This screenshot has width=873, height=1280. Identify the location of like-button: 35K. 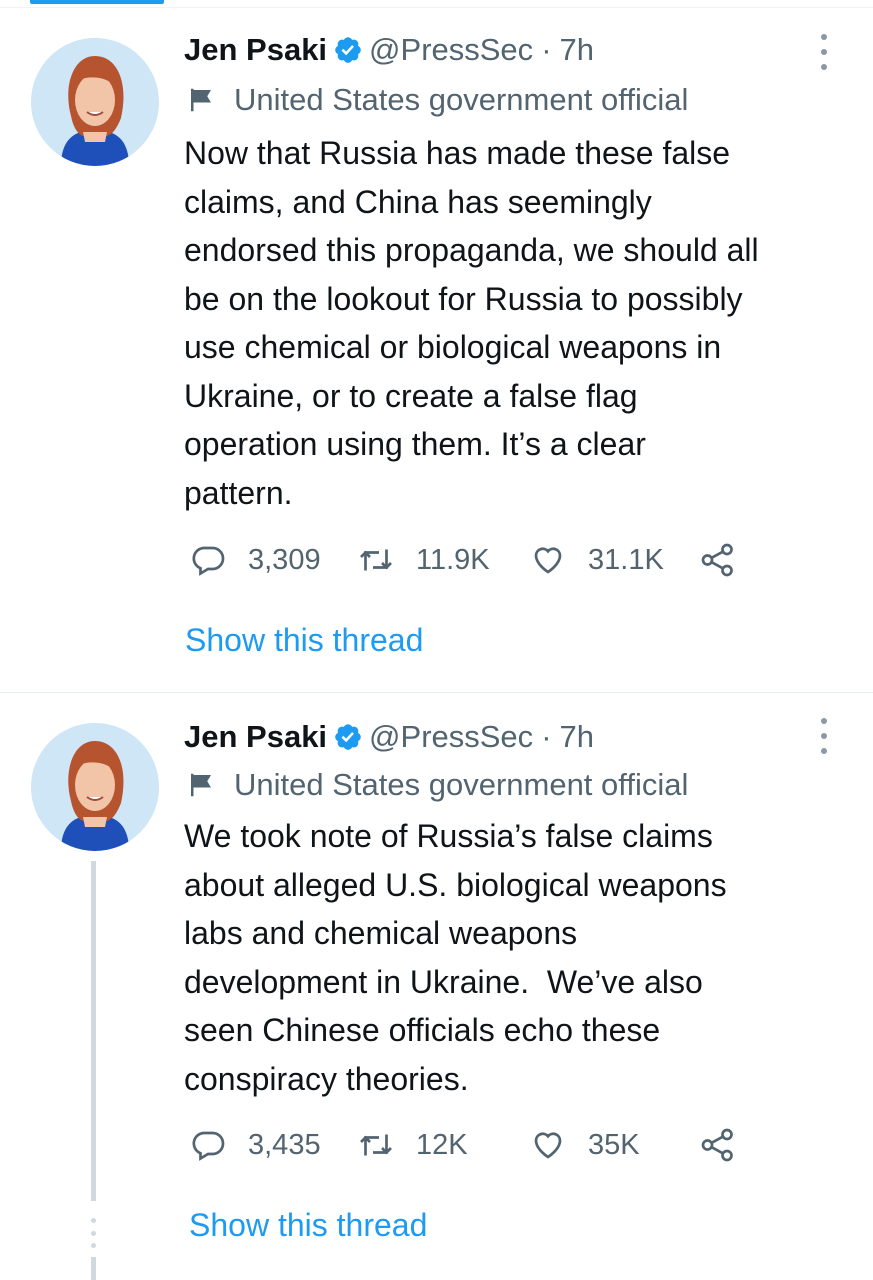
(585, 1145).